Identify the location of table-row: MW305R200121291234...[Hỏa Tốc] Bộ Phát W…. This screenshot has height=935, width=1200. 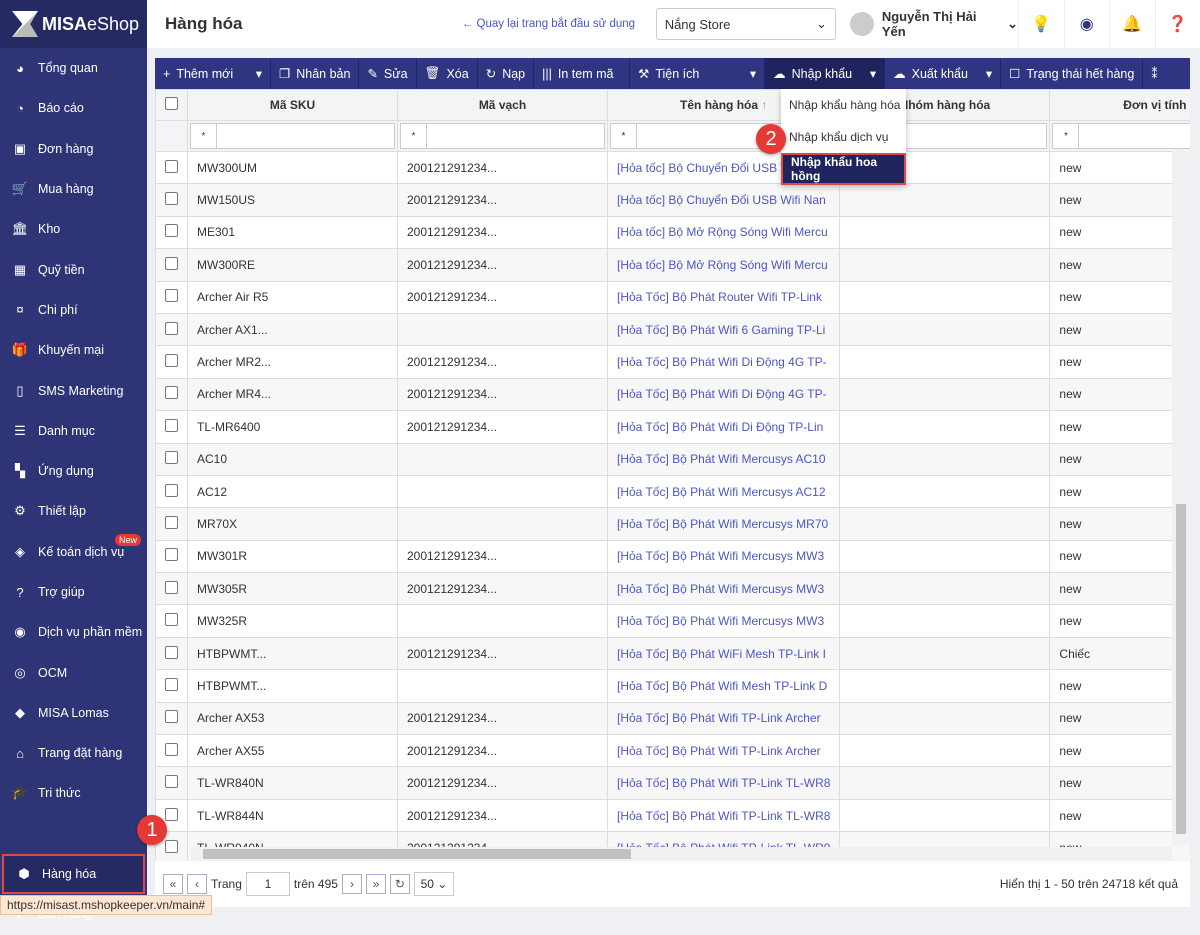
(673, 589).